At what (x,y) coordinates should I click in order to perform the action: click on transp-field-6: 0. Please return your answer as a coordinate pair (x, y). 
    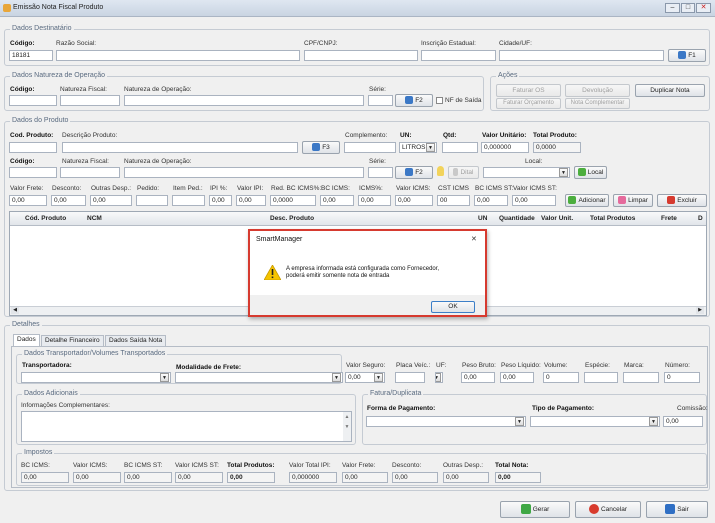
    Looking at the image, I should click on (561, 377).